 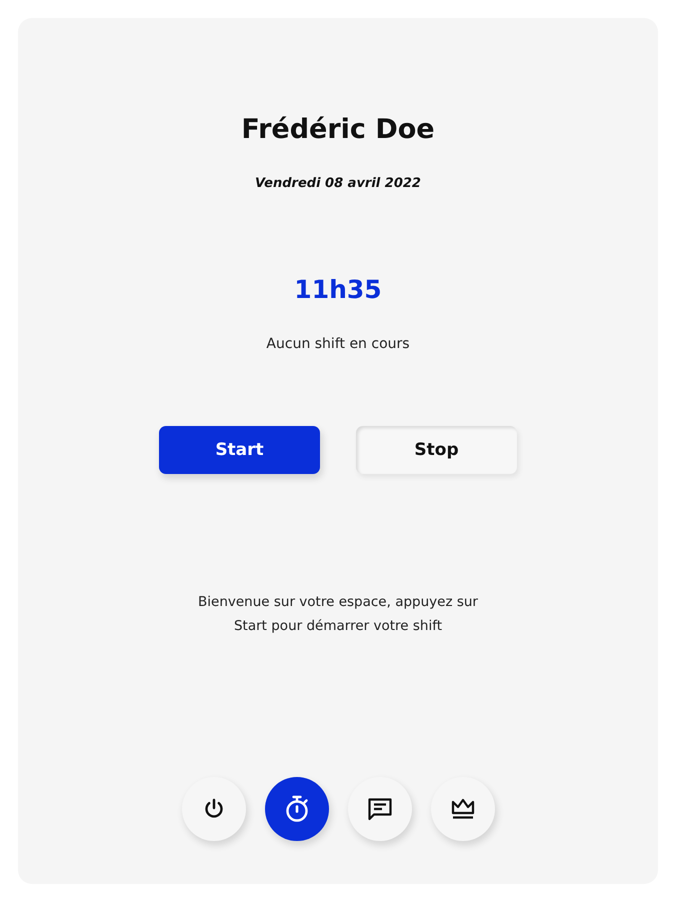 I want to click on current-date: Vendredi 08 avril 2022, so click(x=338, y=183).